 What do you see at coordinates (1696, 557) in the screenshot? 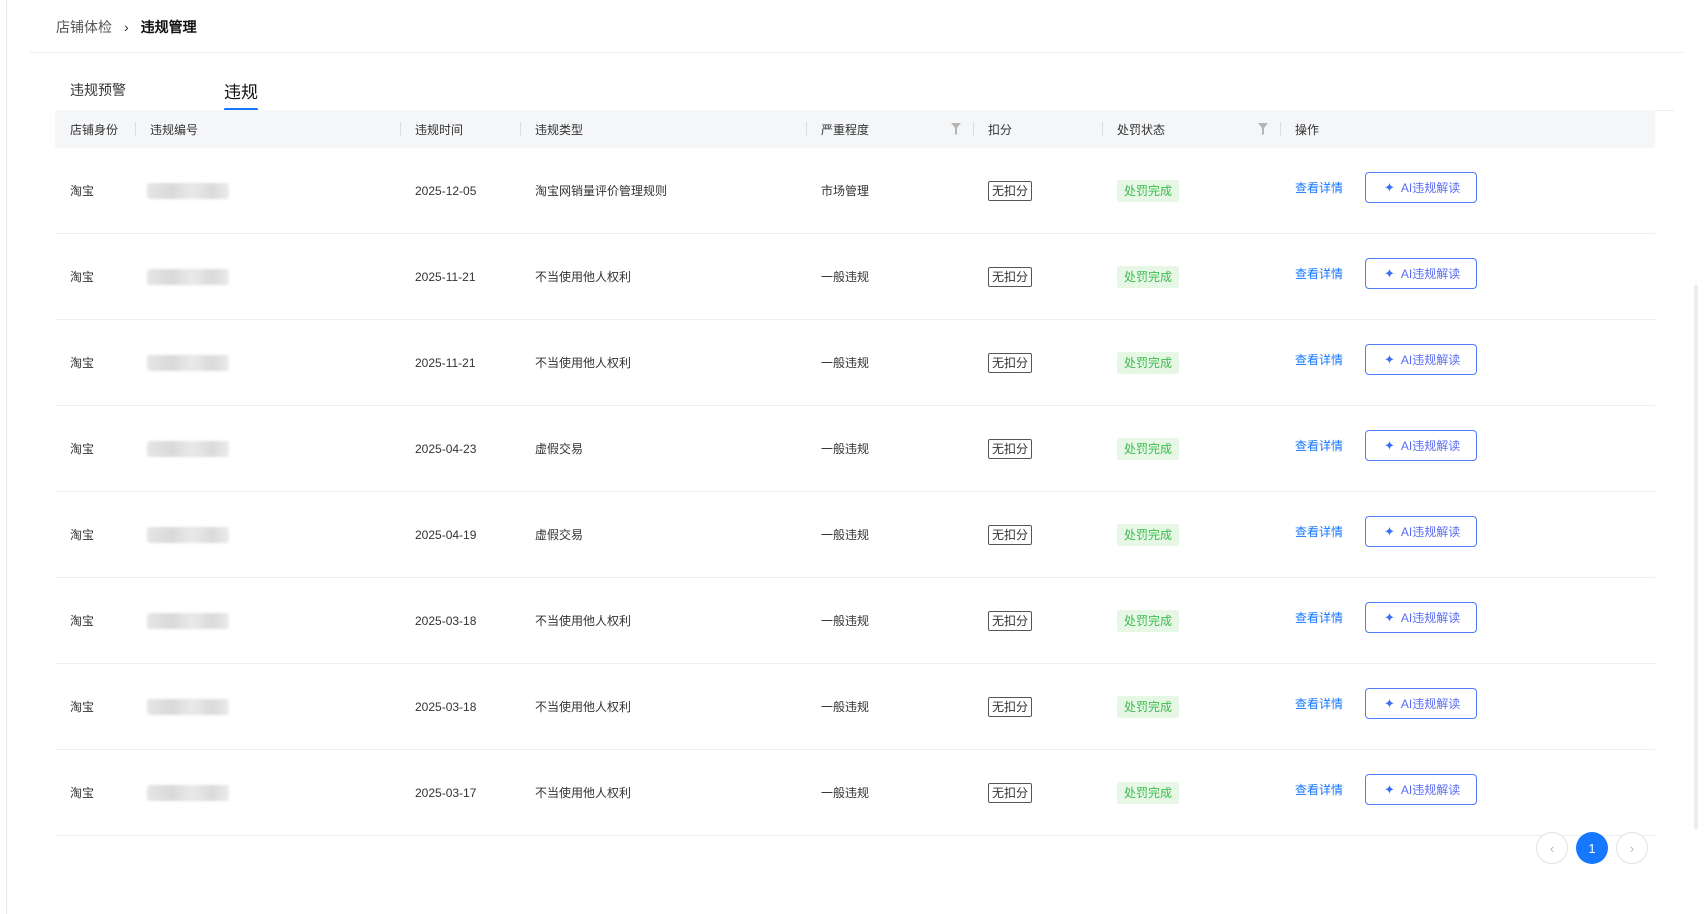
I see `scrollbar` at bounding box center [1696, 557].